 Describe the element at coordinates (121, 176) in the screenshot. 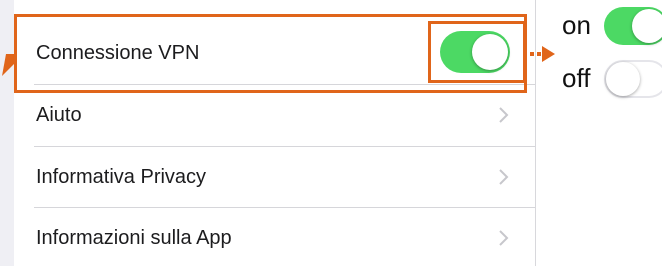

I see `privacy-label: Informativa Privacy` at that location.